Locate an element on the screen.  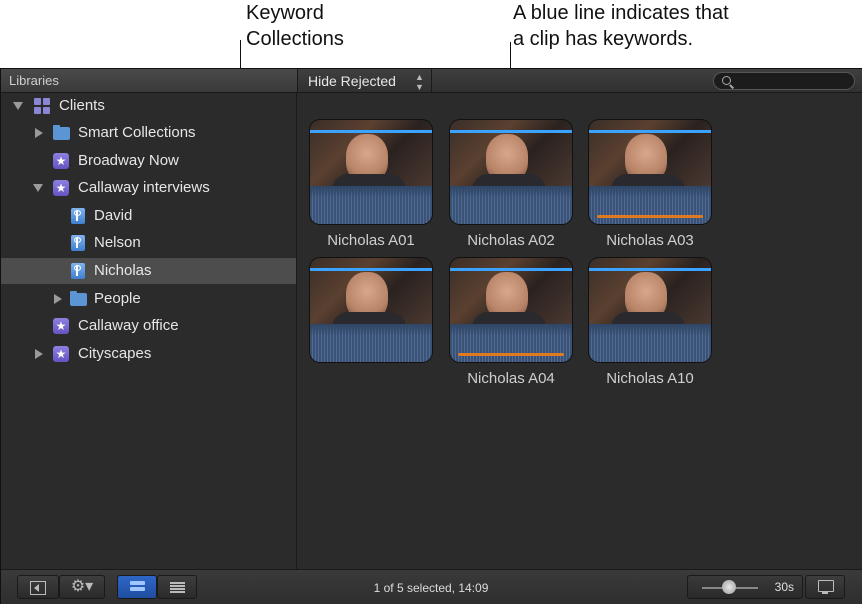
sidebar-item-label: Nicholas is located at coordinates (123, 270).